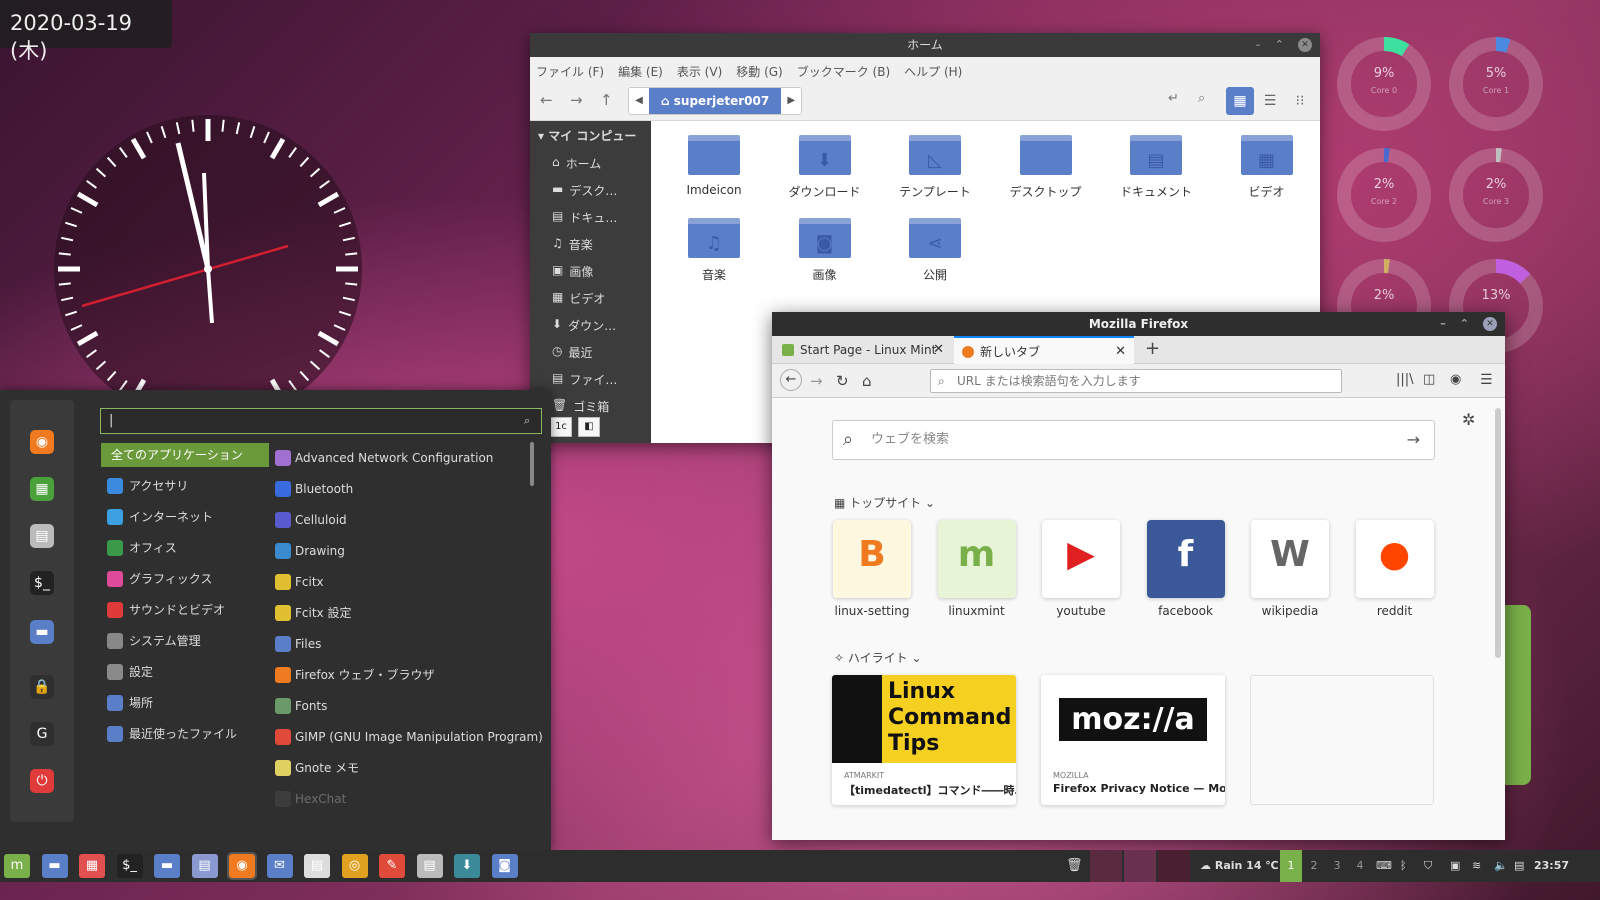 The width and height of the screenshot is (1600, 900). I want to click on fm-menu-item: ファイル (F), so click(570, 71).